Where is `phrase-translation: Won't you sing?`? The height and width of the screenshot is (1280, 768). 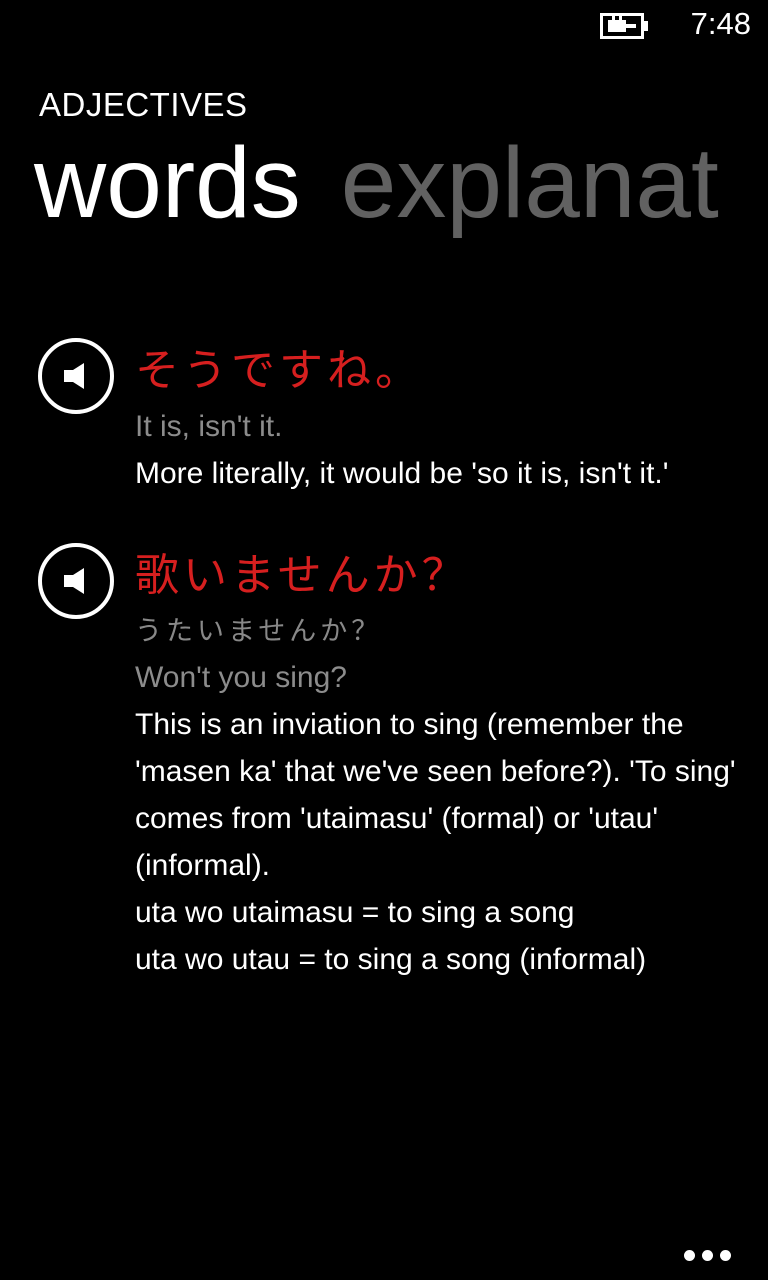 phrase-translation: Won't you sing? is located at coordinates (241, 677).